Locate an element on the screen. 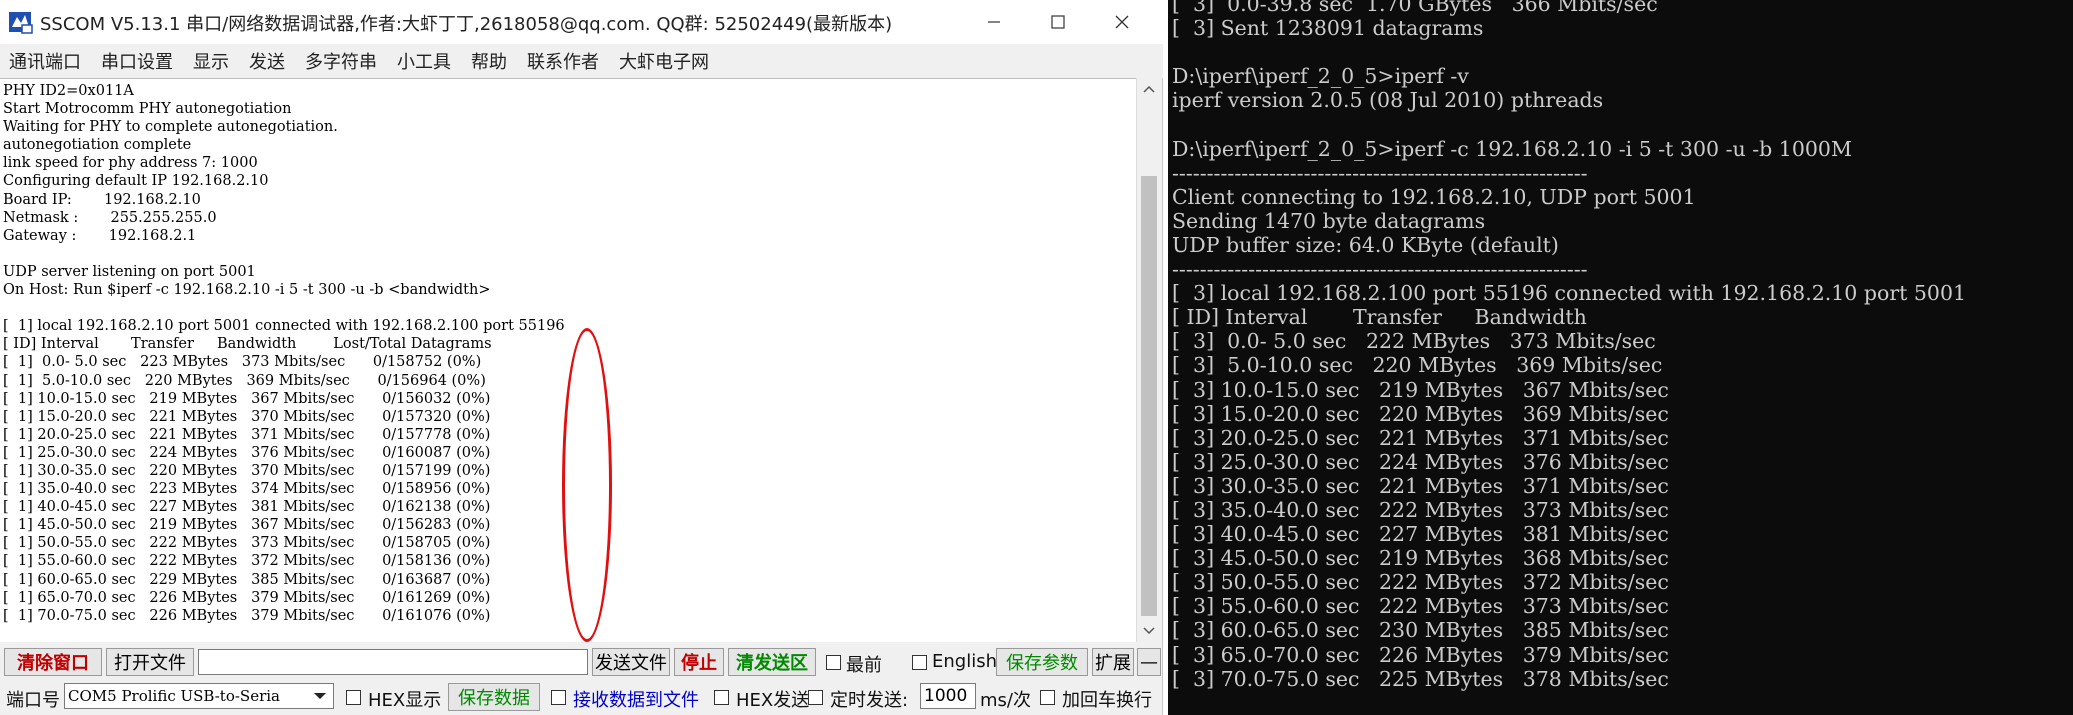 The image size is (2073, 715). scroll-thumb is located at coordinates (1149, 396).